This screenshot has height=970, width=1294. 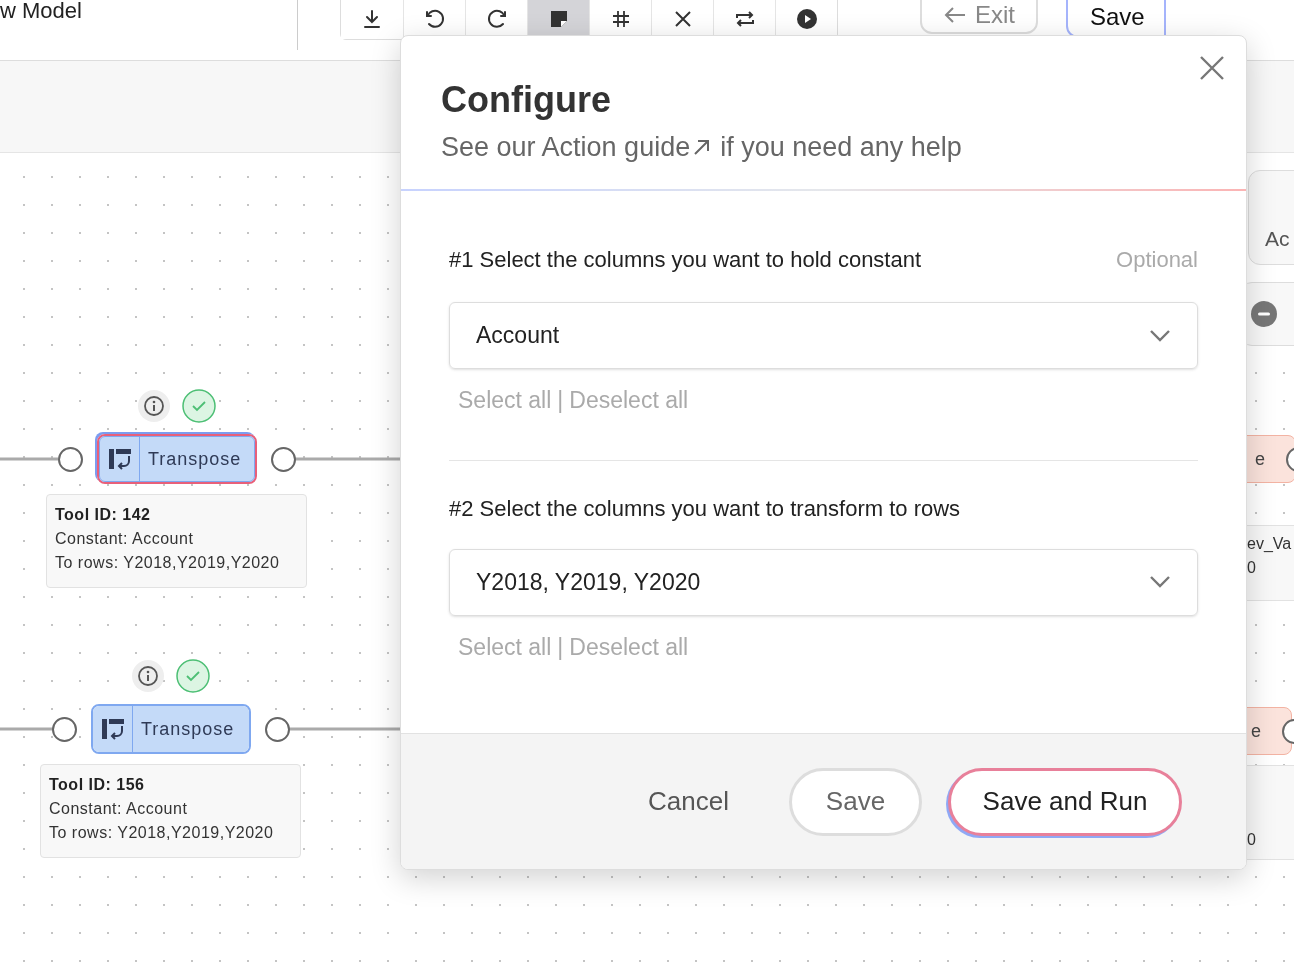 What do you see at coordinates (806, 19) in the screenshot?
I see `play-icon` at bounding box center [806, 19].